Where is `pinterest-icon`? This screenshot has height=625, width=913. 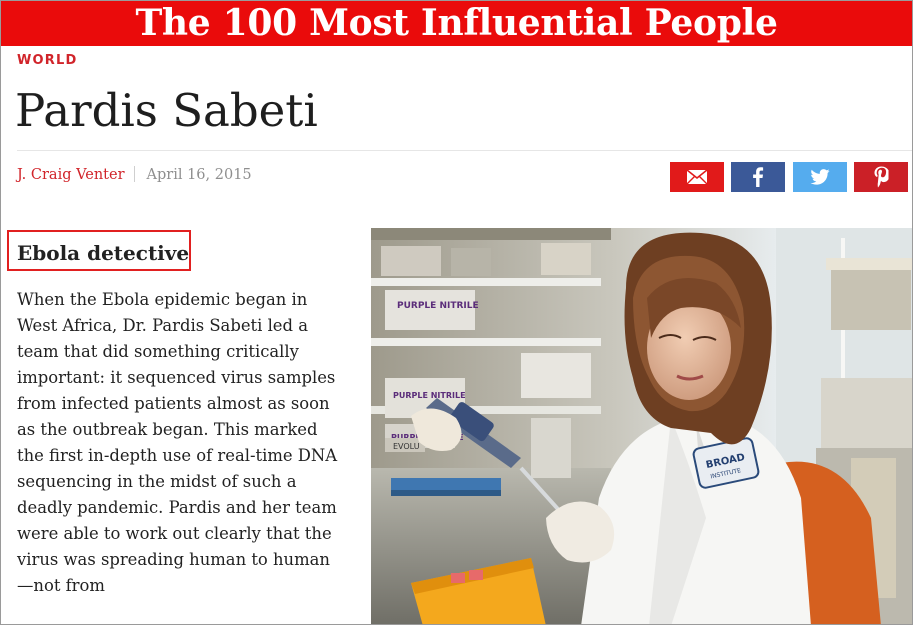
pinterest-icon is located at coordinates (881, 177).